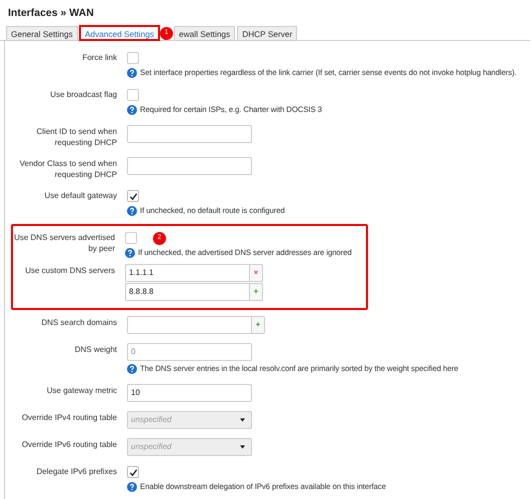 Image resolution: width=532 pixels, height=499 pixels. I want to click on field-label: Use custom DNS servers, so click(69, 271).